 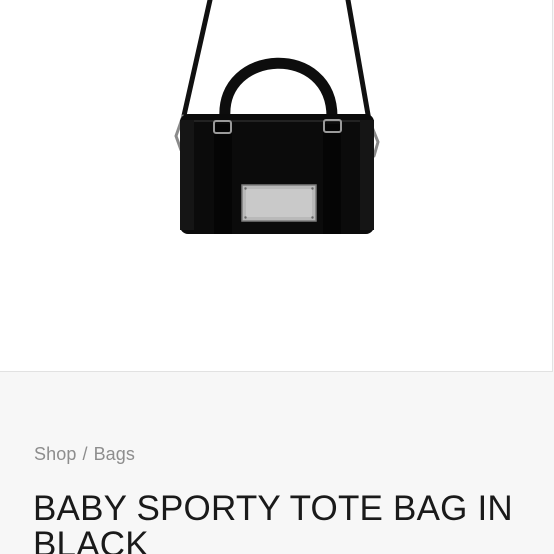 What do you see at coordinates (332, 179) in the screenshot?
I see `strap-band-right` at bounding box center [332, 179].